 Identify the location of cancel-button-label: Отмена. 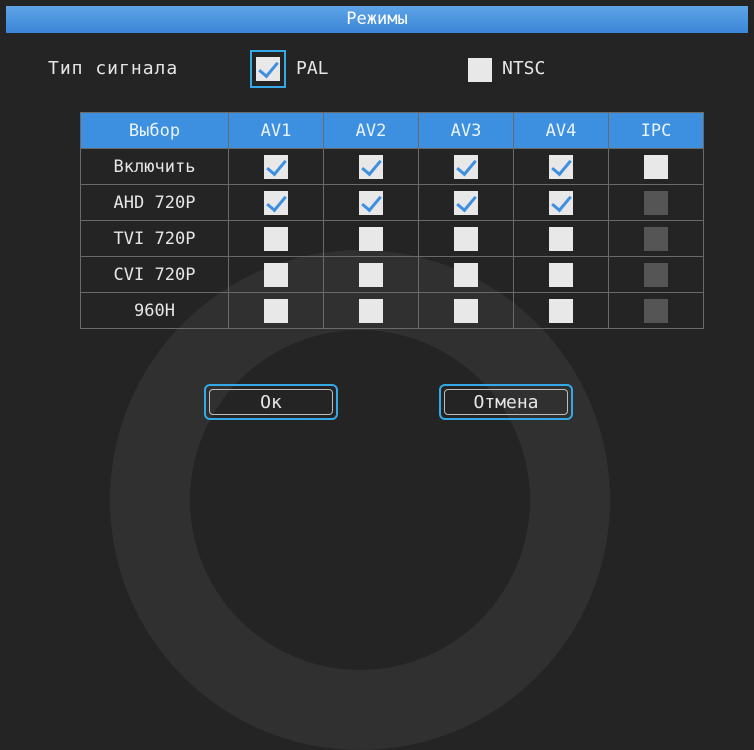
(506, 402).